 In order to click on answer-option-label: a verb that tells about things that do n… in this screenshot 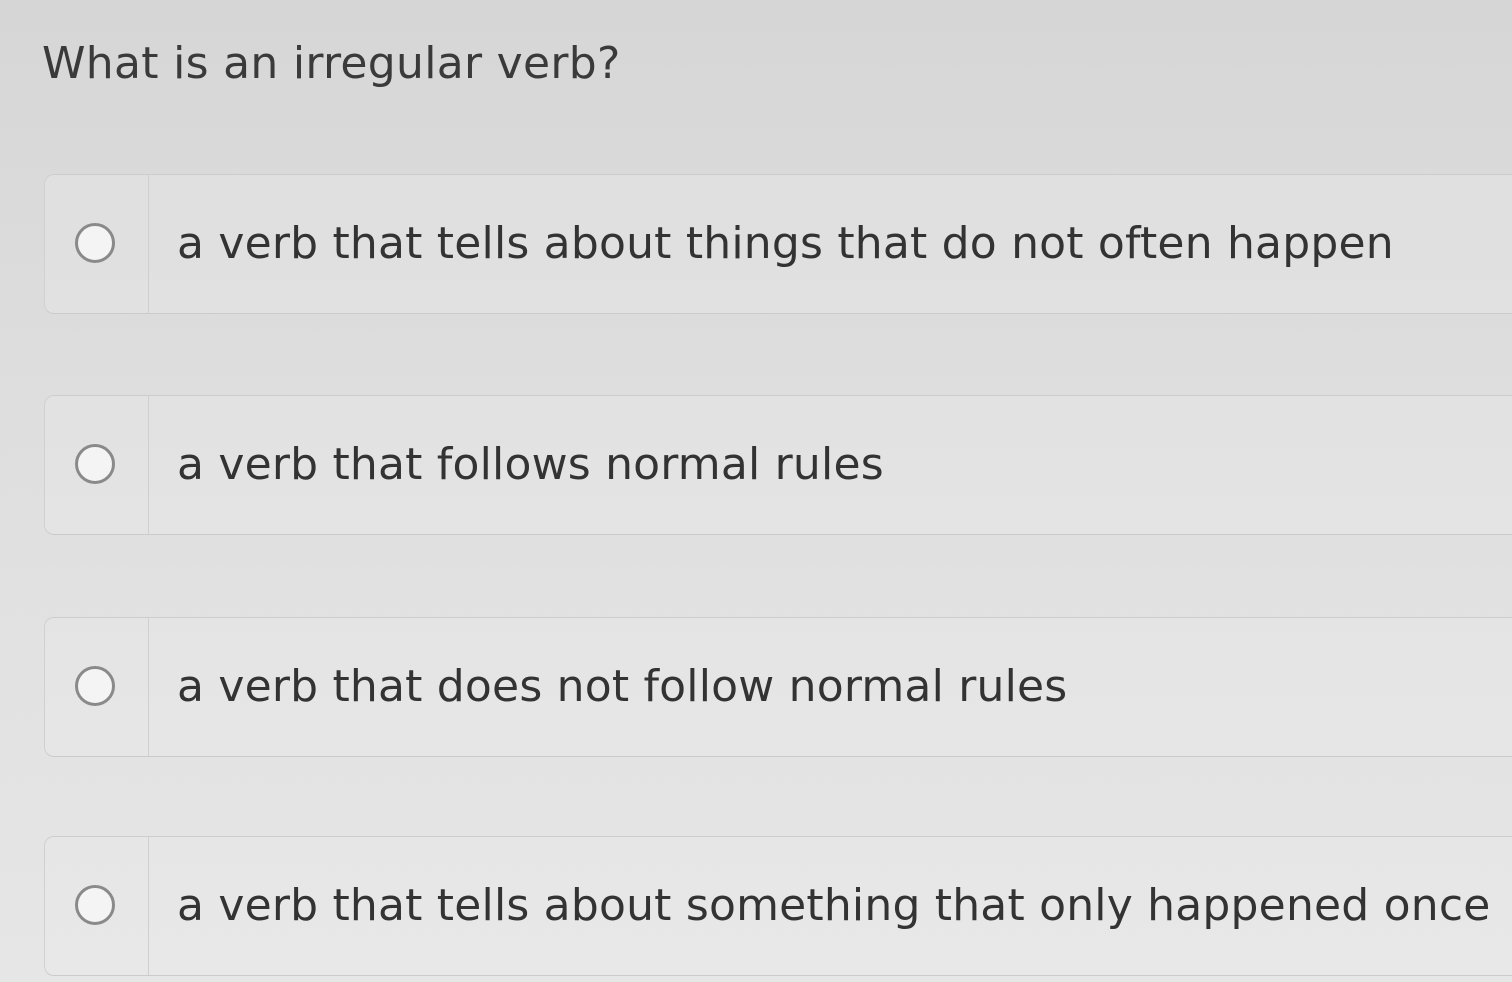, I will do `click(785, 243)`.